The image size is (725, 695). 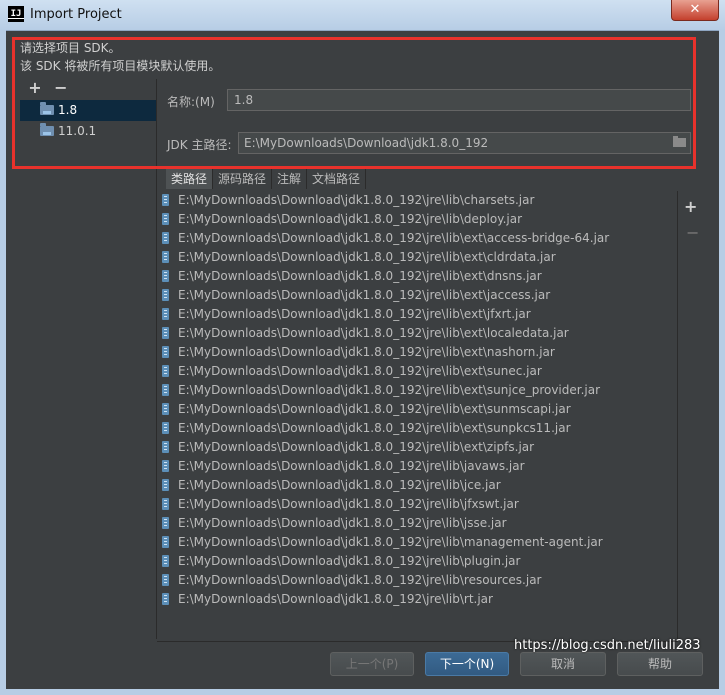 What do you see at coordinates (722, 362) in the screenshot?
I see `window-frame-right` at bounding box center [722, 362].